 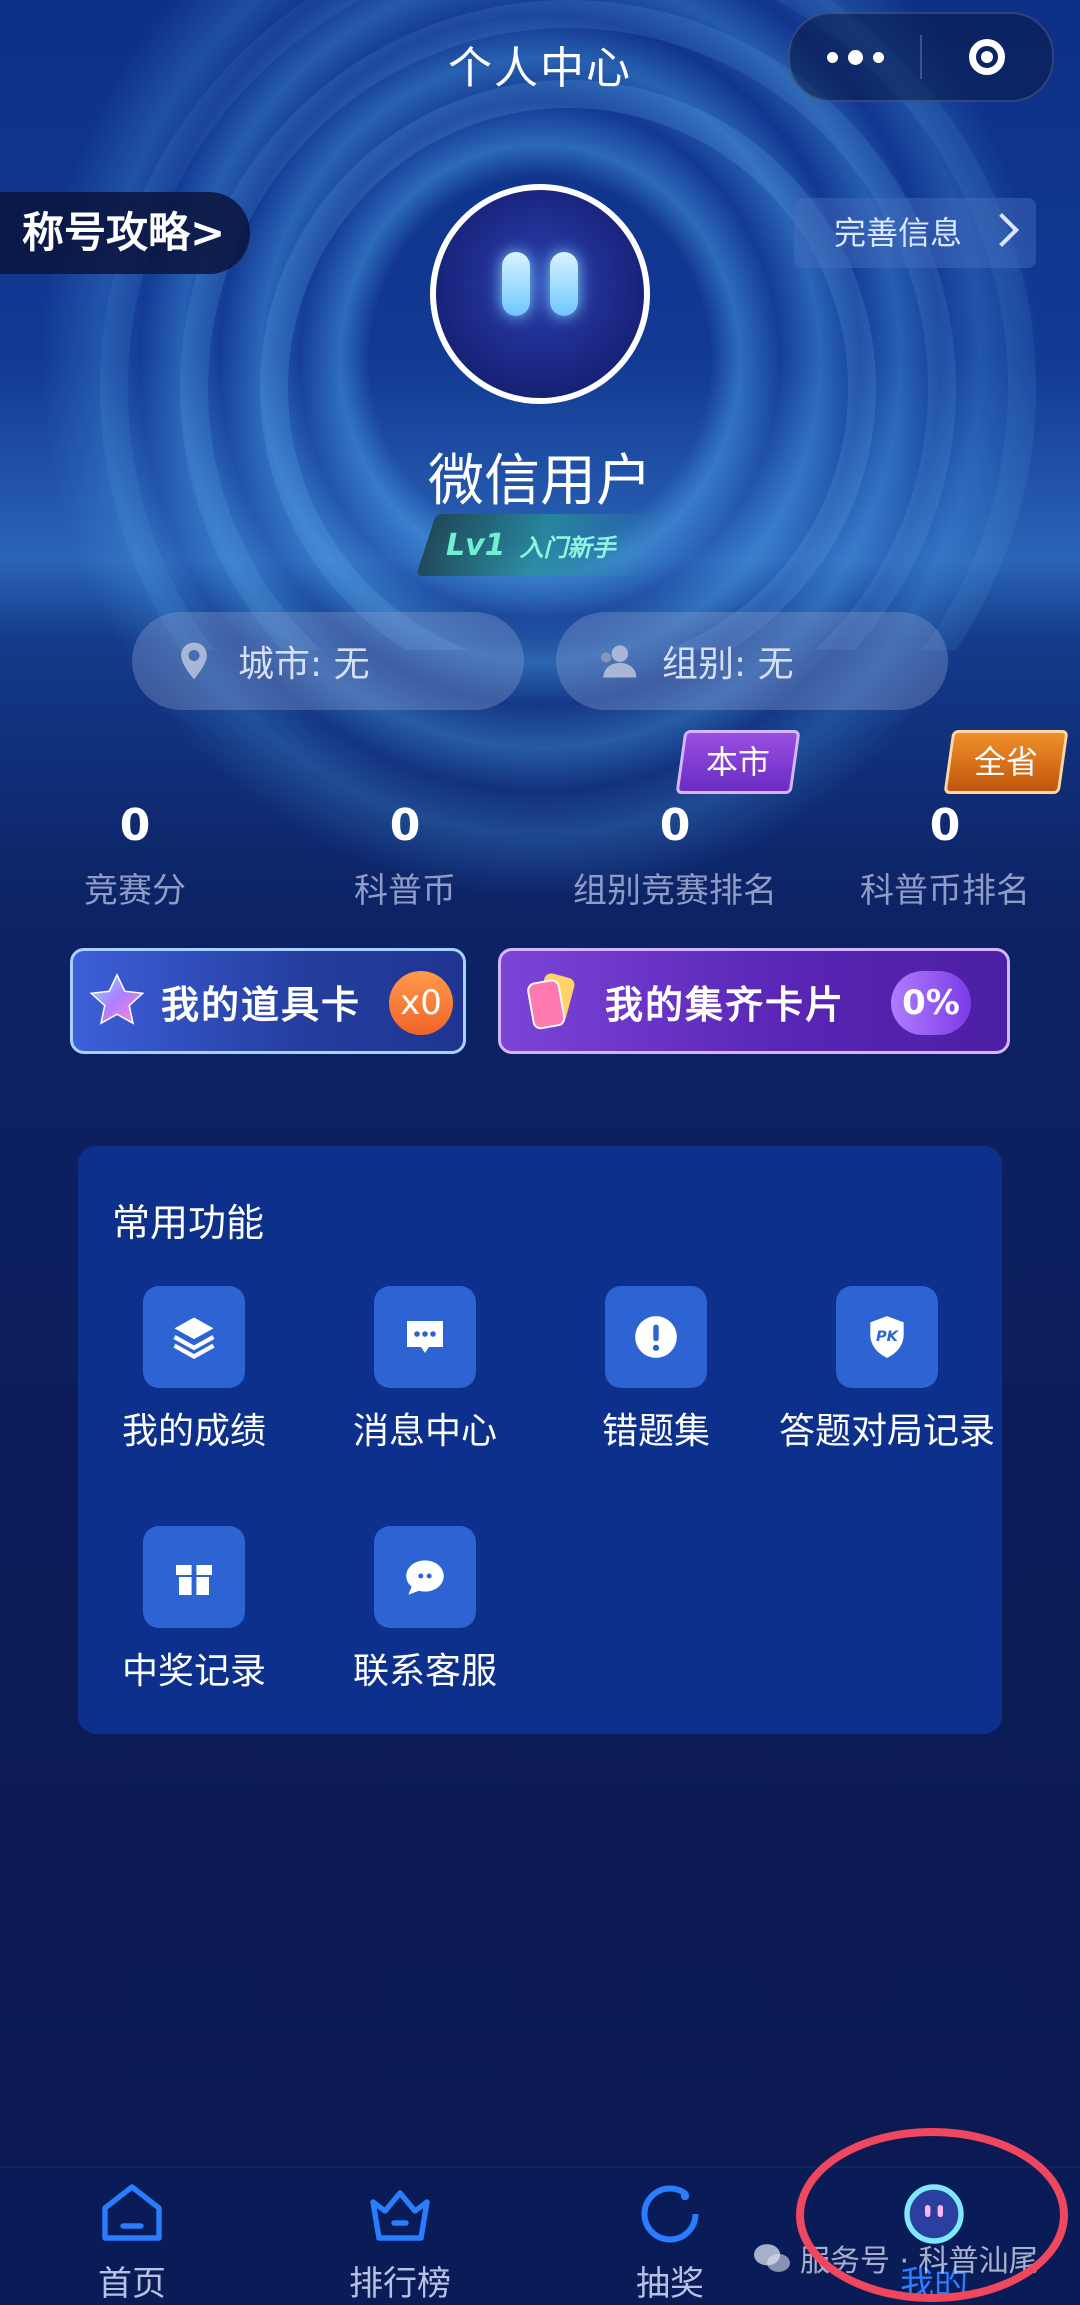 What do you see at coordinates (405, 856) in the screenshot?
I see `stat-science-coins: 0 科普币` at bounding box center [405, 856].